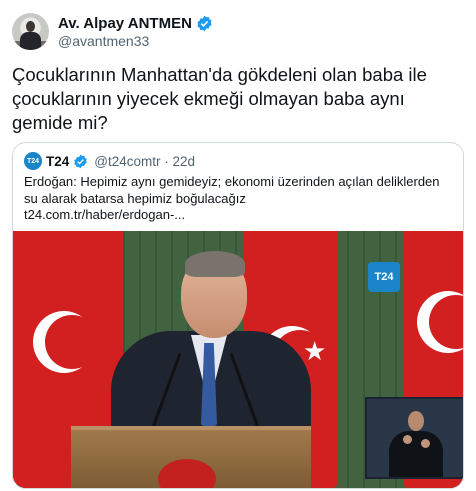  What do you see at coordinates (315, 351) in the screenshot?
I see `flag-star: ★` at bounding box center [315, 351].